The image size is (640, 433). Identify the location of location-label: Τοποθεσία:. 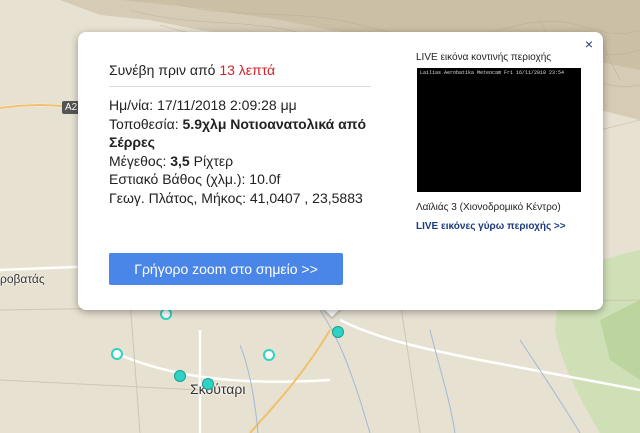
(144, 123).